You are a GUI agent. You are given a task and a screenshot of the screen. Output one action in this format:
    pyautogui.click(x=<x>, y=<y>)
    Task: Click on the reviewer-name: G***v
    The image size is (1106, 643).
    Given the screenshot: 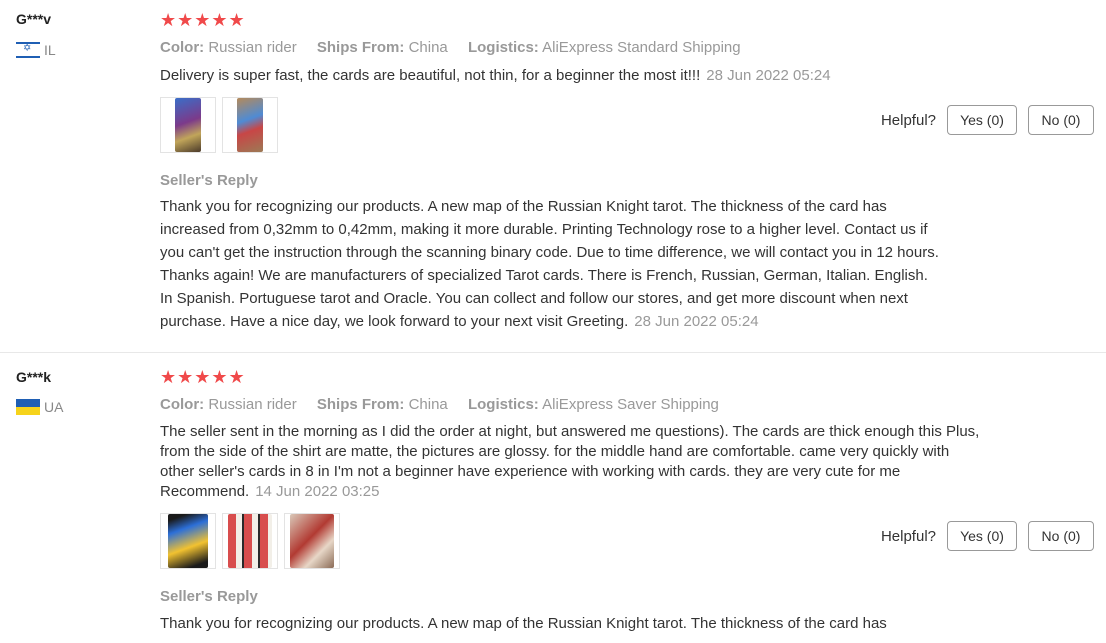 What is the action you would take?
    pyautogui.click(x=34, y=19)
    